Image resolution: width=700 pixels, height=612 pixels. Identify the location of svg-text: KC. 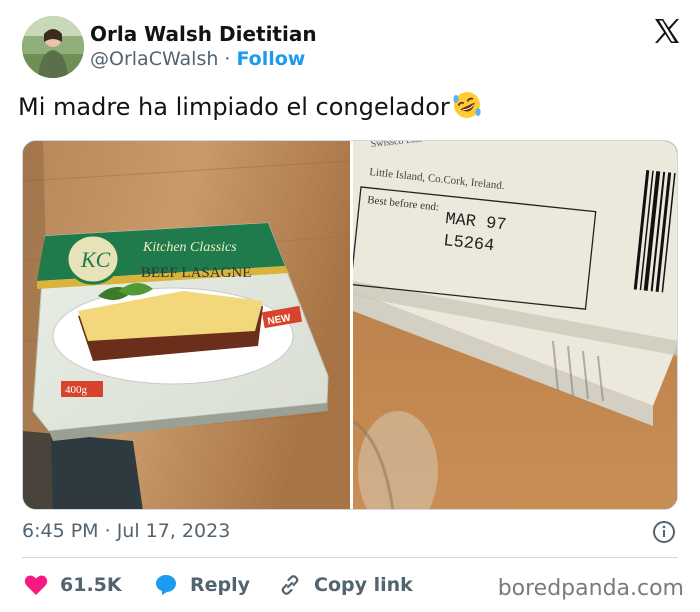
(95, 259).